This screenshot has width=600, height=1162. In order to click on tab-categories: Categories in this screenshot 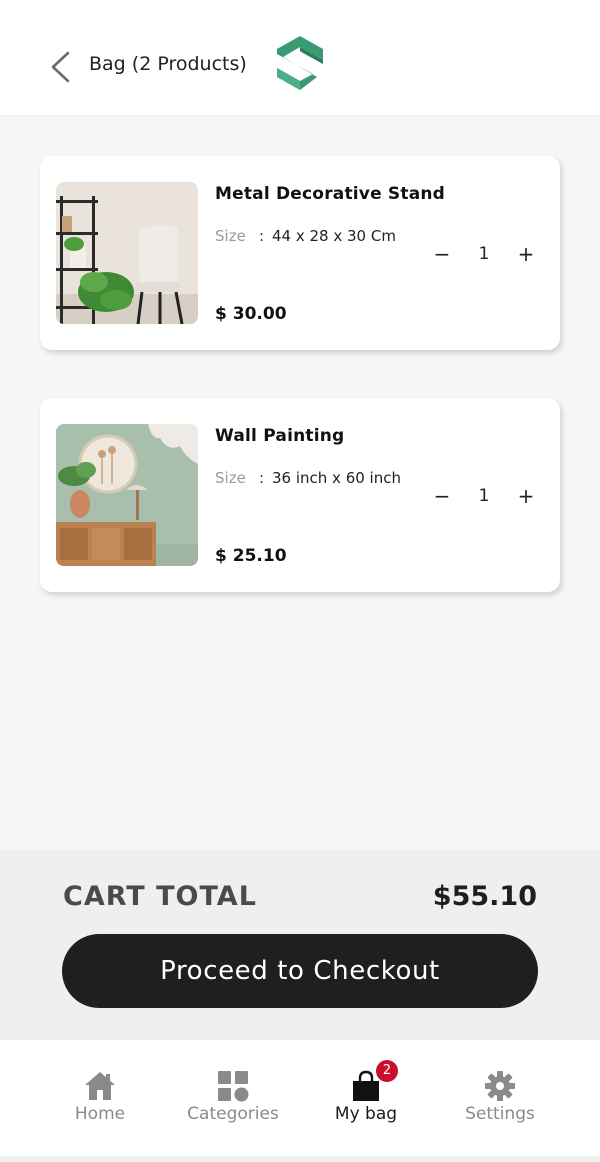, I will do `click(233, 1098)`.